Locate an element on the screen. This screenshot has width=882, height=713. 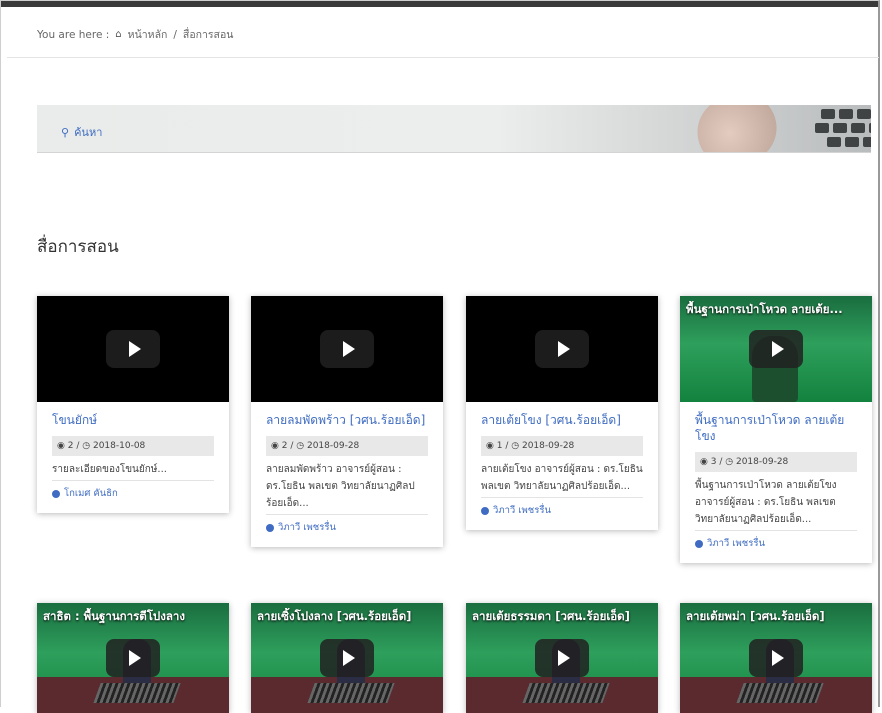
card-meta: ◉ 2 / ◷ 2018-09-28 is located at coordinates (347, 446).